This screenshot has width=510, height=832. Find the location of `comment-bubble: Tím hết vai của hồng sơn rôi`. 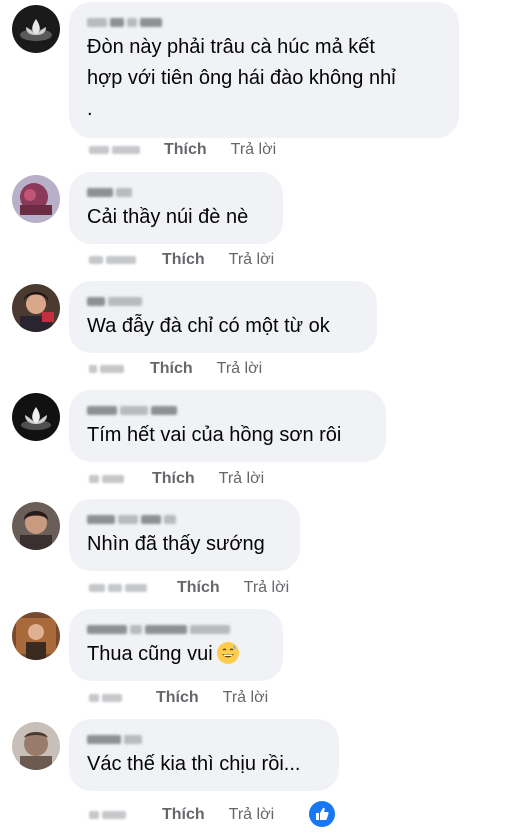

comment-bubble: Tím hết vai của hồng sơn rôi is located at coordinates (227, 426).